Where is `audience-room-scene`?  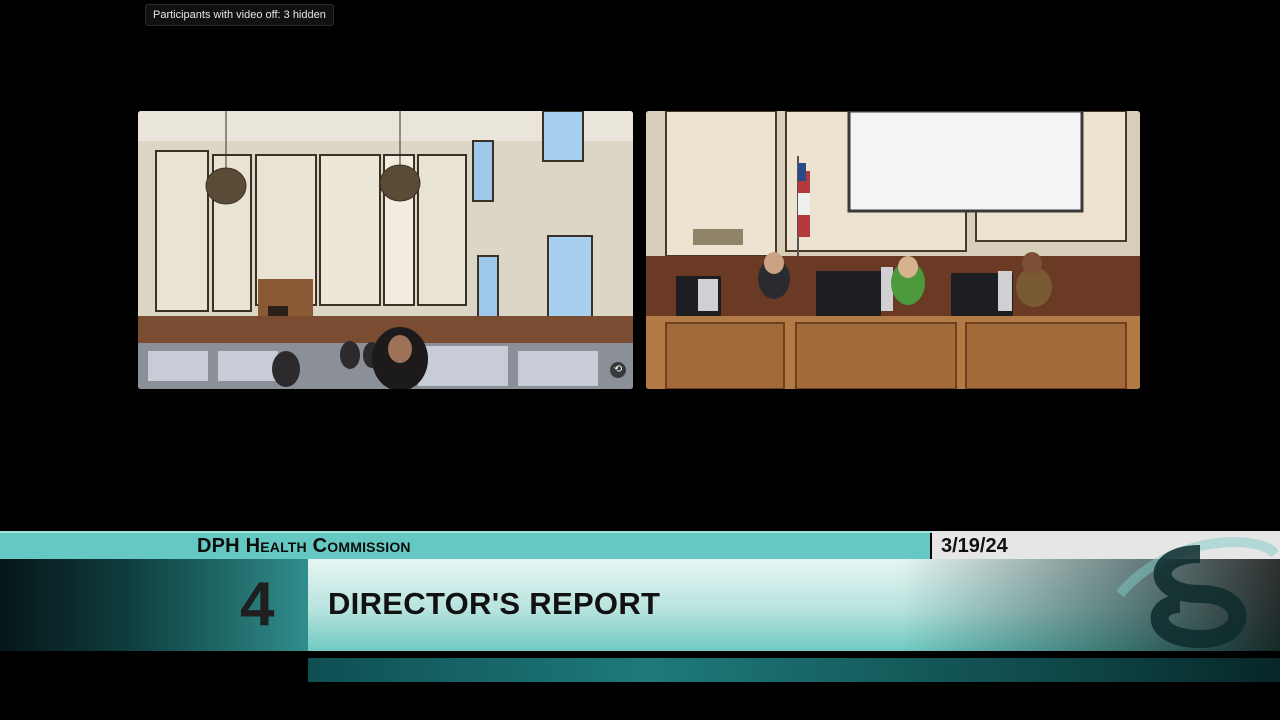
audience-room-scene is located at coordinates (385, 250).